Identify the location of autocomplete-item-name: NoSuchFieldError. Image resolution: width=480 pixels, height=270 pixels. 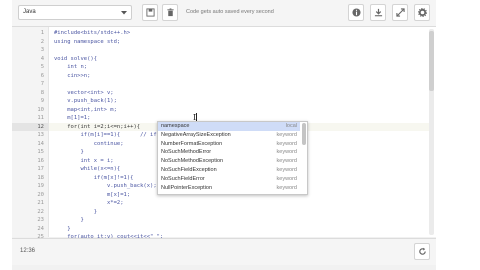
(183, 178).